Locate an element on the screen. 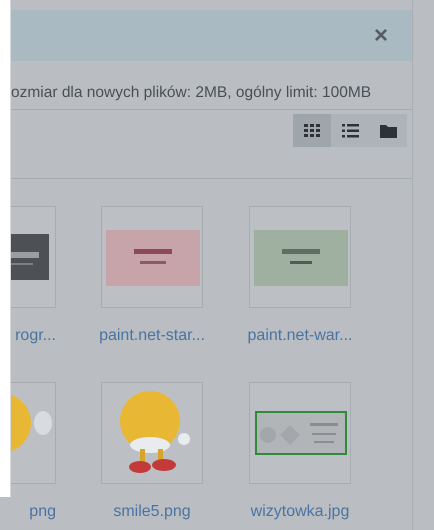 The image size is (434, 530). size-limits-text: ozmiar dla nowych plików: 2MB, ogólny limit: 100MB is located at coordinates (191, 93).